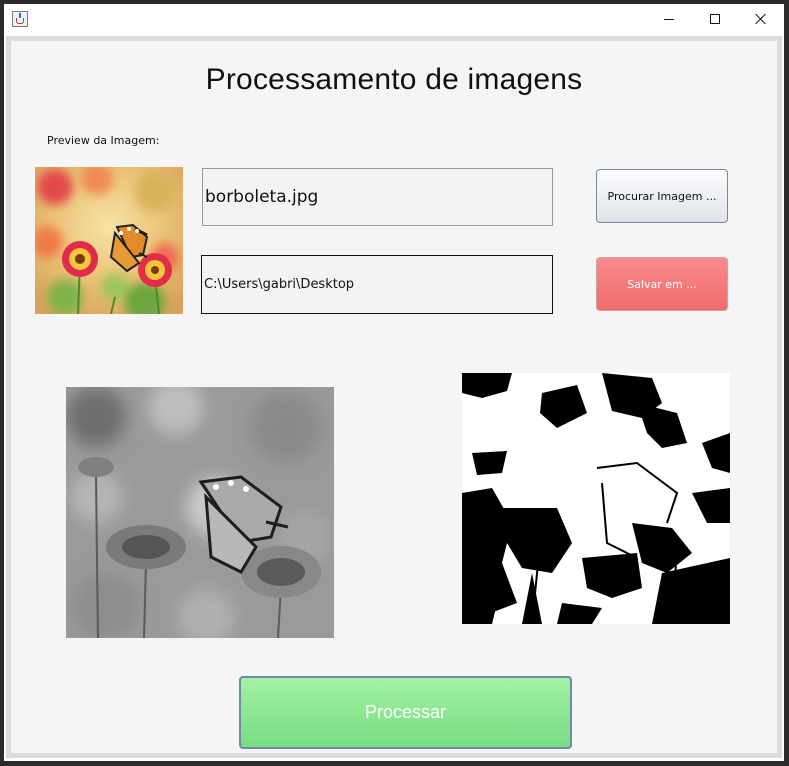 The height and width of the screenshot is (766, 789). I want to click on java-app-icon, so click(20, 19).